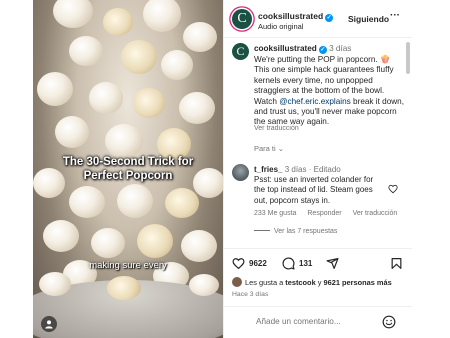  I want to click on caption-username: cooksillustrated, so click(285, 48).